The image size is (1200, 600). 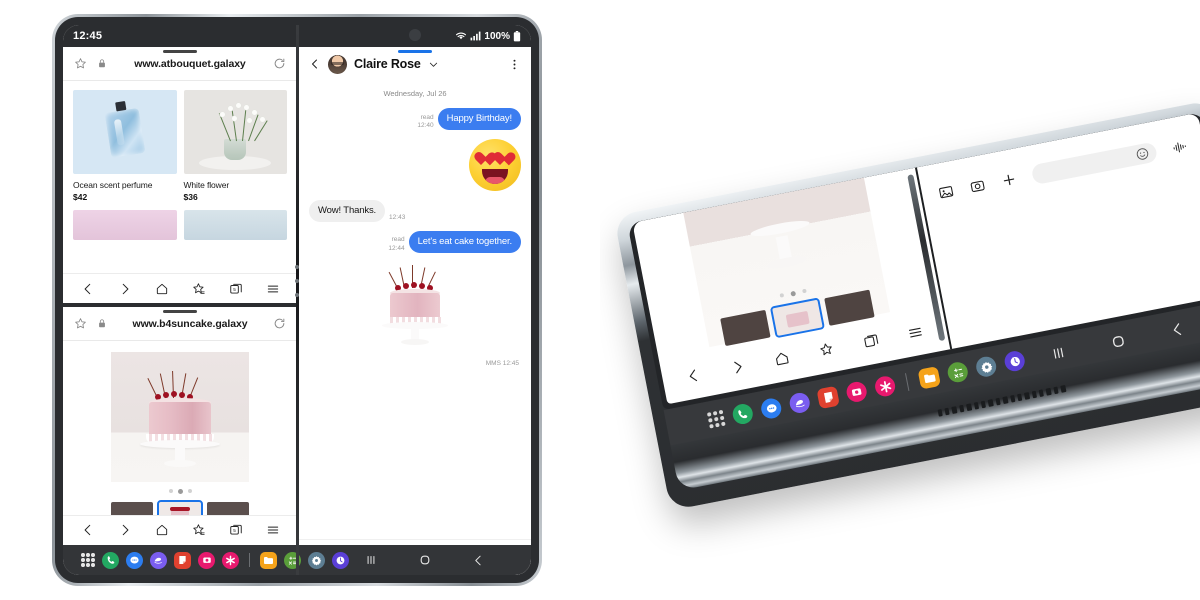 I want to click on thumbnail-1-selected, so click(x=180, y=507).